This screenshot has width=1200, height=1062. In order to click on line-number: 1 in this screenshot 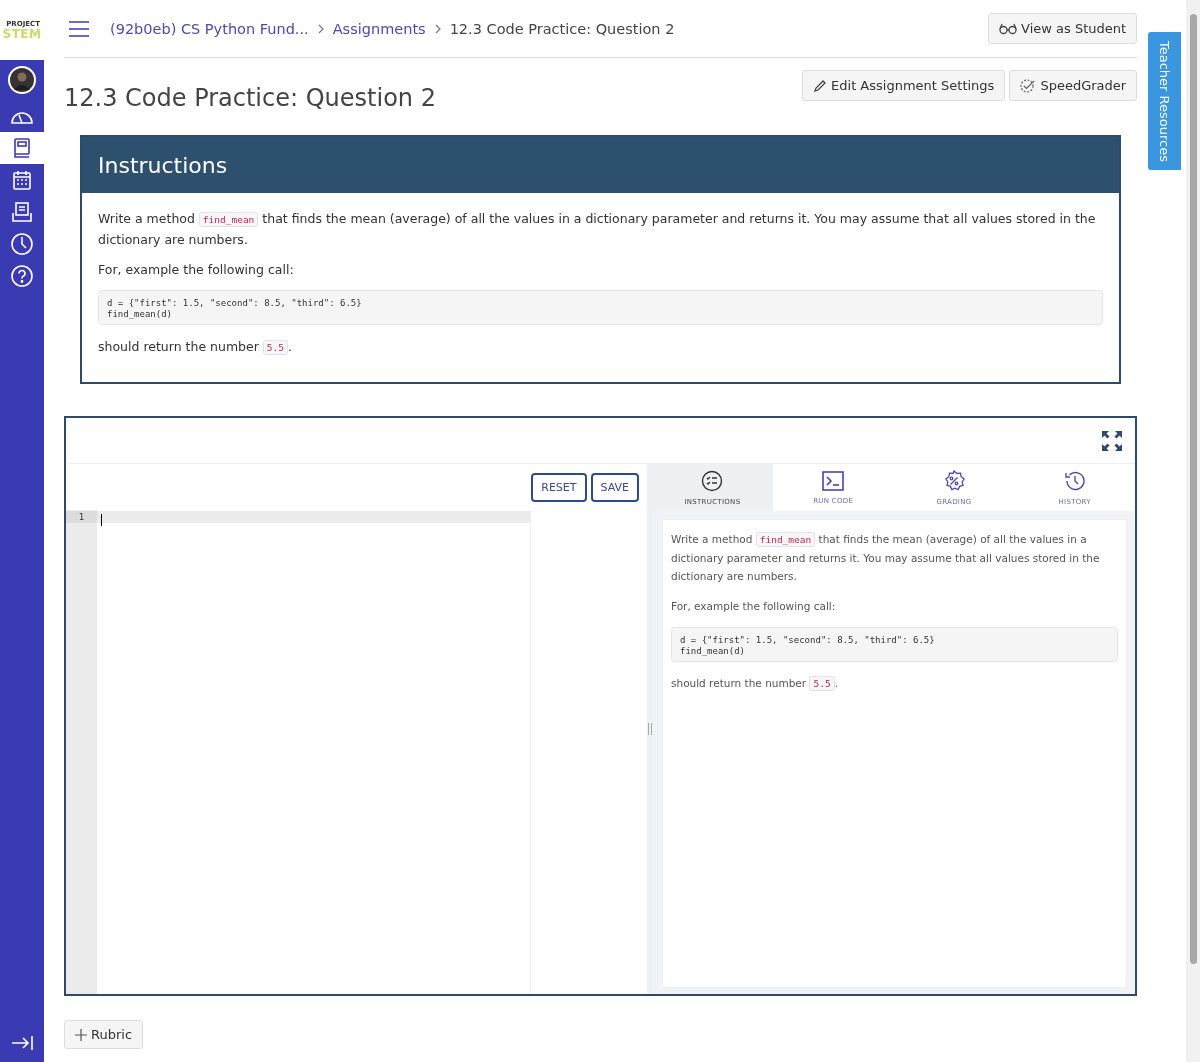, I will do `click(81, 517)`.